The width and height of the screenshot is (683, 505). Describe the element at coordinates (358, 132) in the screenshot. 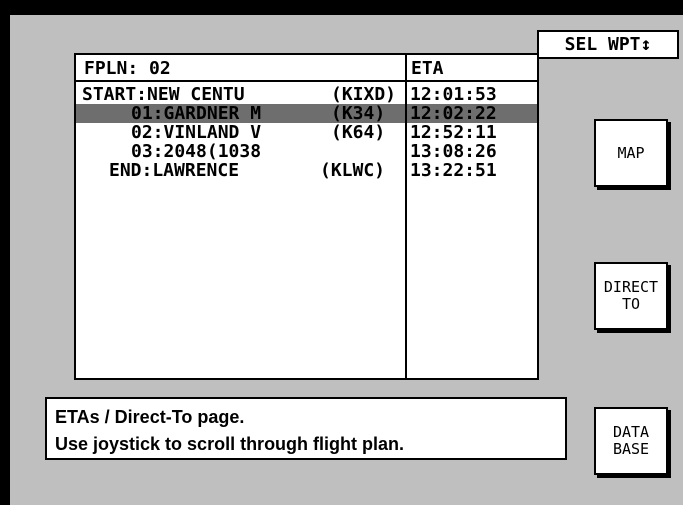

I see `waypoint-id: (K64)` at that location.